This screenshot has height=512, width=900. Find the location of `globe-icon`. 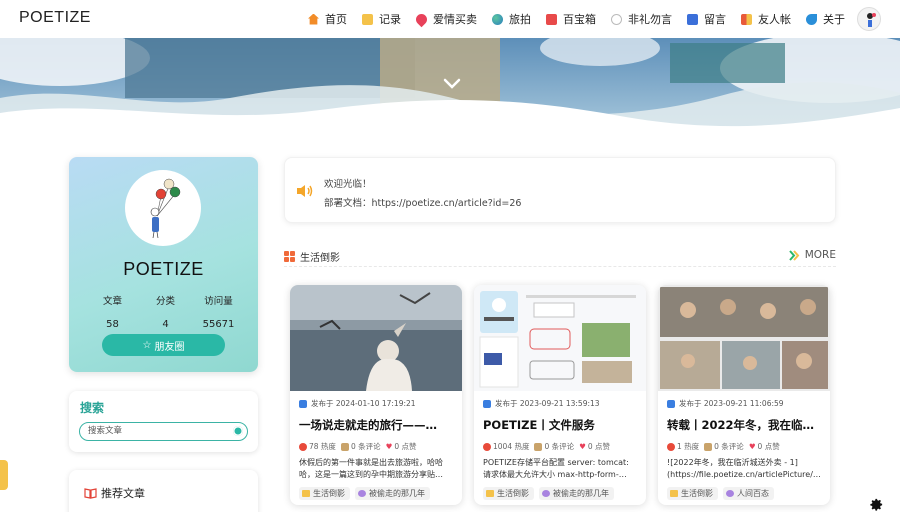

globe-icon is located at coordinates (497, 19).